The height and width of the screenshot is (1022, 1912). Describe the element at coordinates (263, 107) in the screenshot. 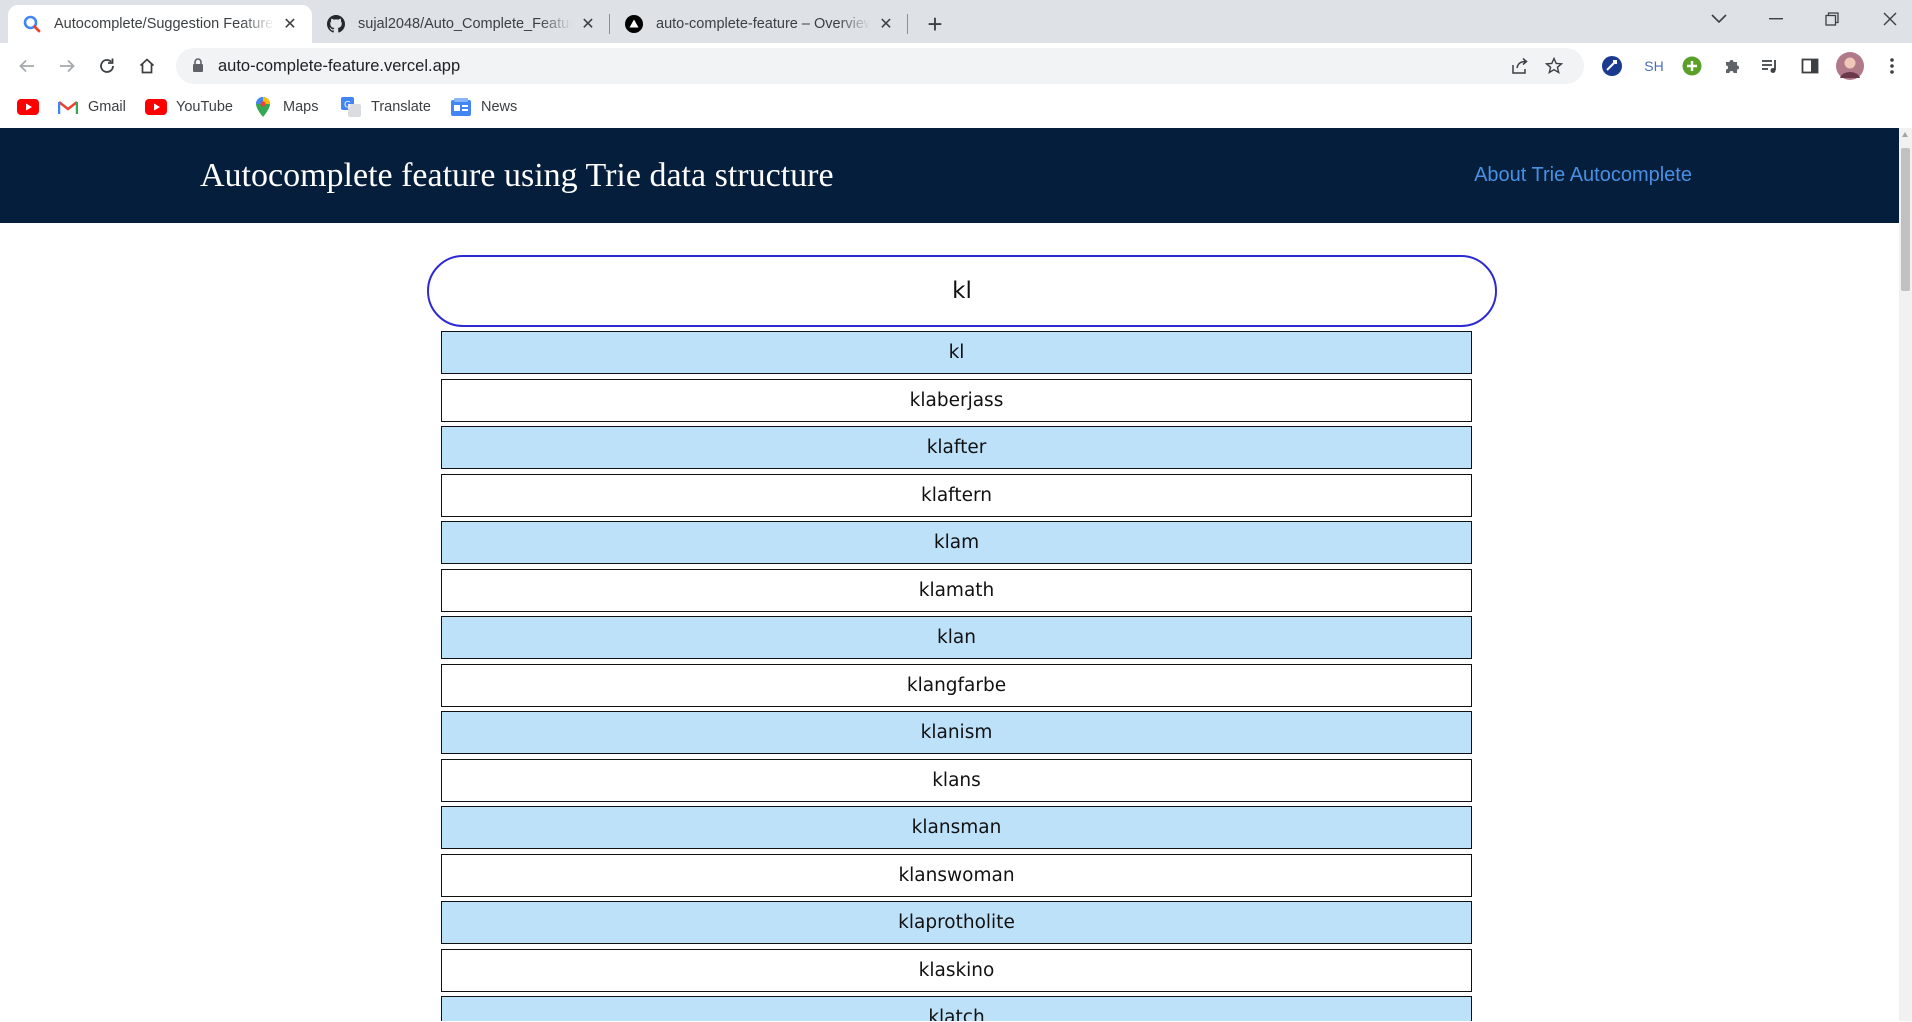

I see `maps-icon` at that location.